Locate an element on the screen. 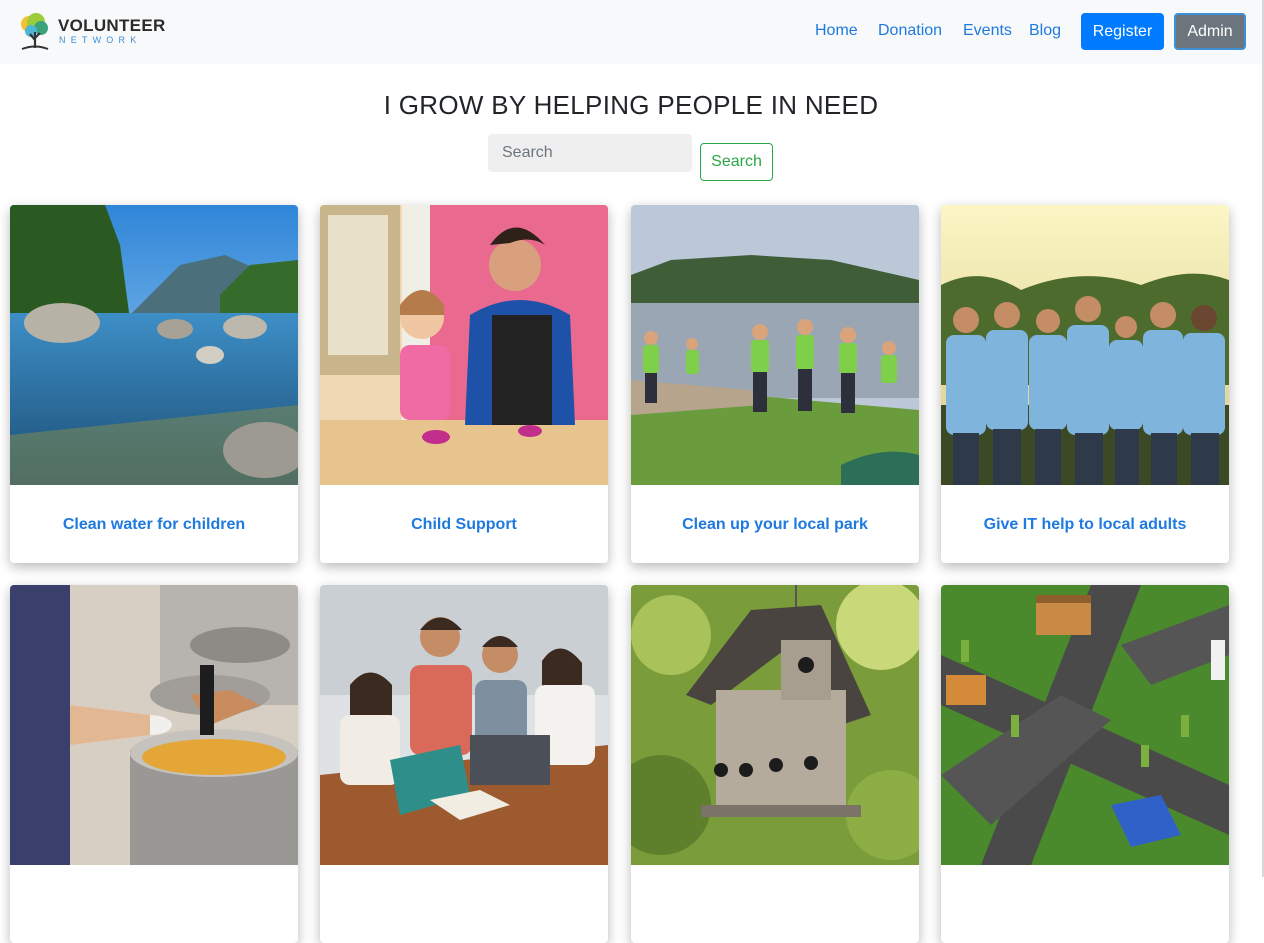 The image size is (1264, 943). event-card: Clean water for children is located at coordinates (154, 384).